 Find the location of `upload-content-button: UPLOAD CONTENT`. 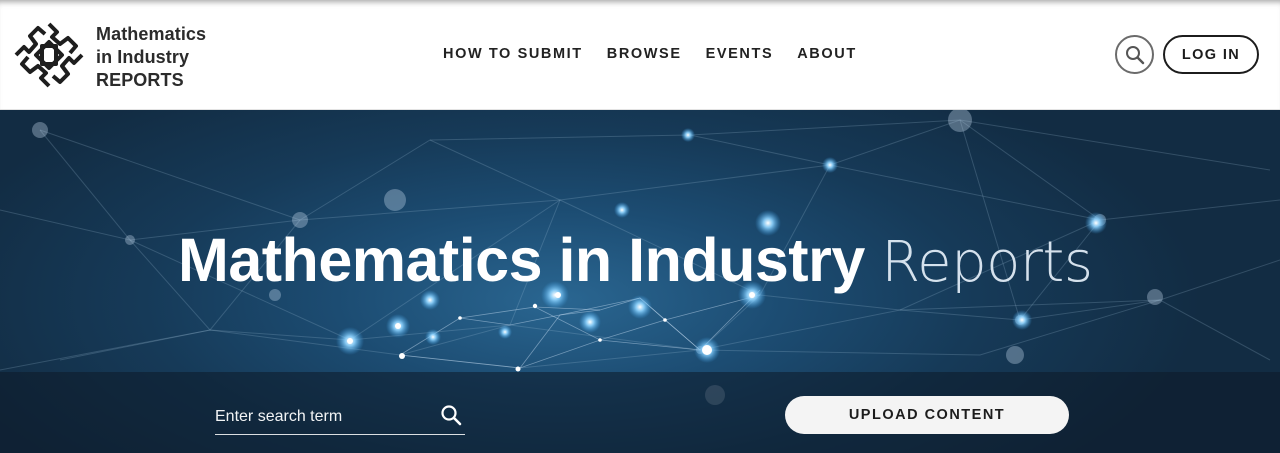

upload-content-button: UPLOAD CONTENT is located at coordinates (927, 415).